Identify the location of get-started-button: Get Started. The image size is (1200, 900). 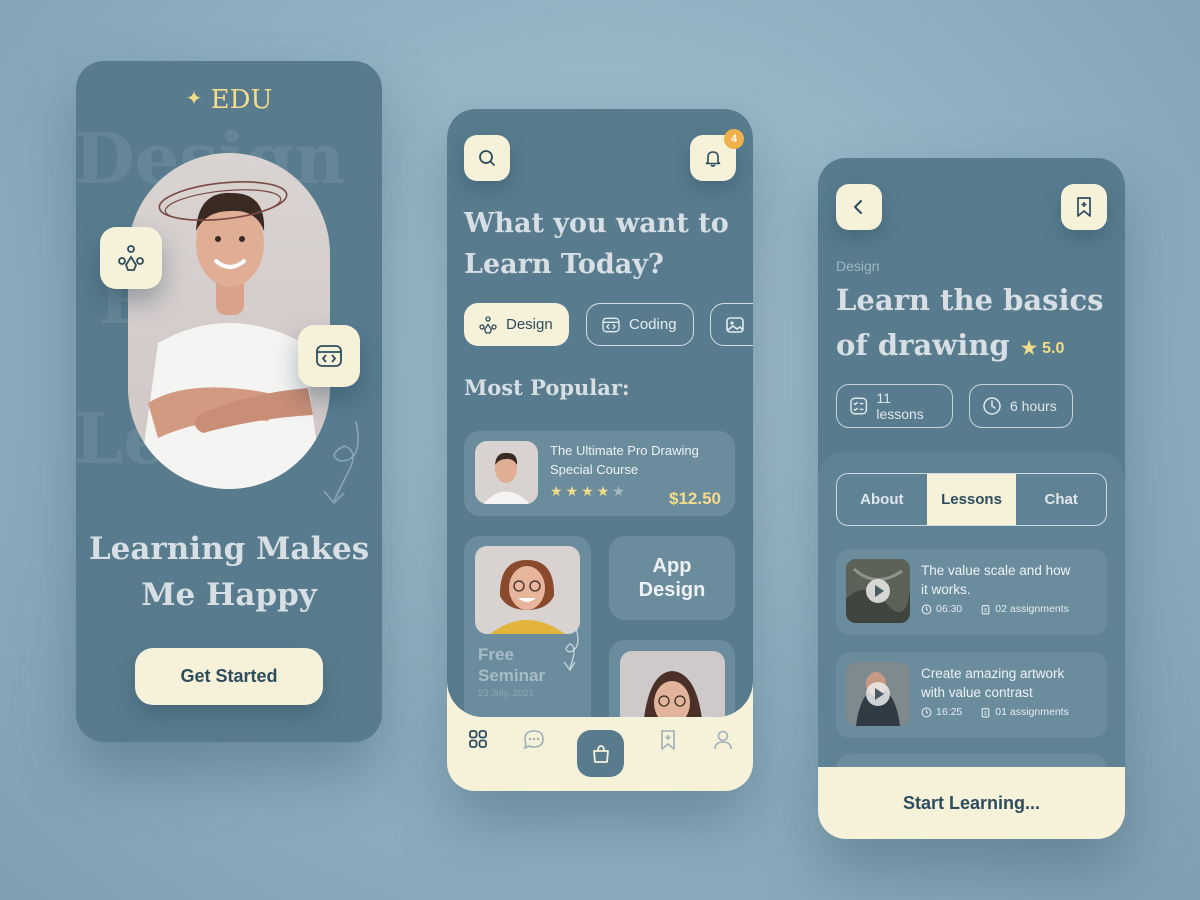
(229, 676).